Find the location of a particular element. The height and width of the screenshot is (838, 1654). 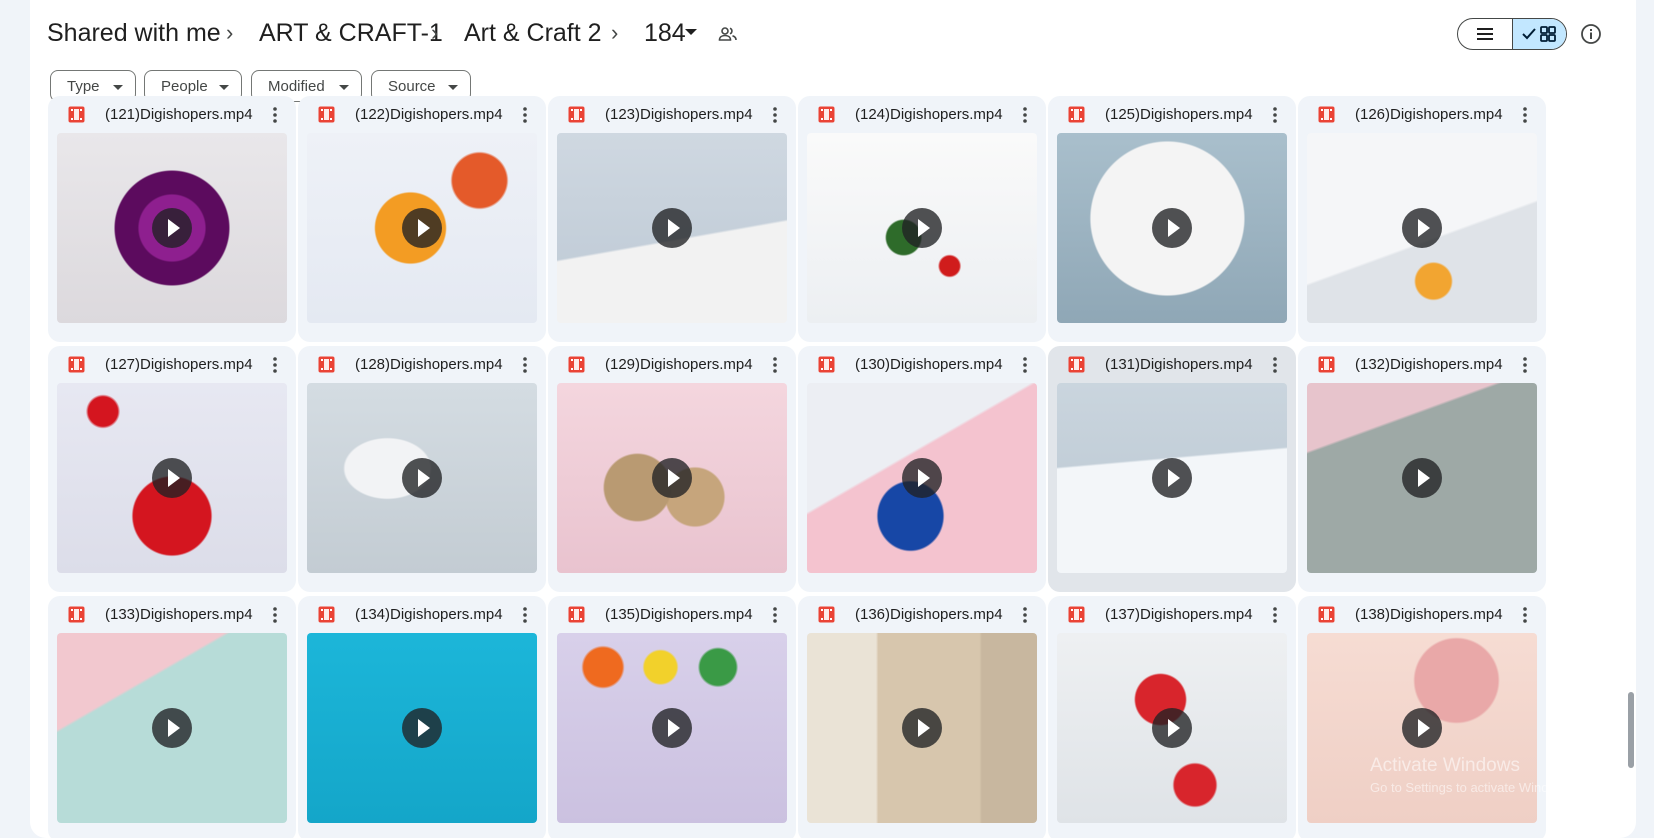

file-card: (134)Digishopers.mp4 is located at coordinates (422, 717).